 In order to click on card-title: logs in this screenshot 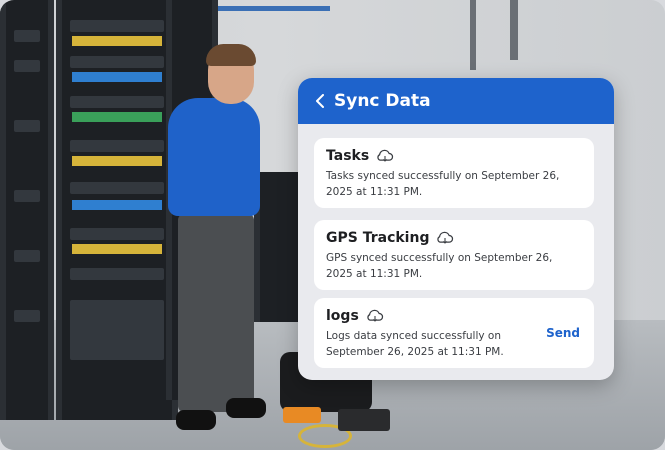, I will do `click(454, 316)`.